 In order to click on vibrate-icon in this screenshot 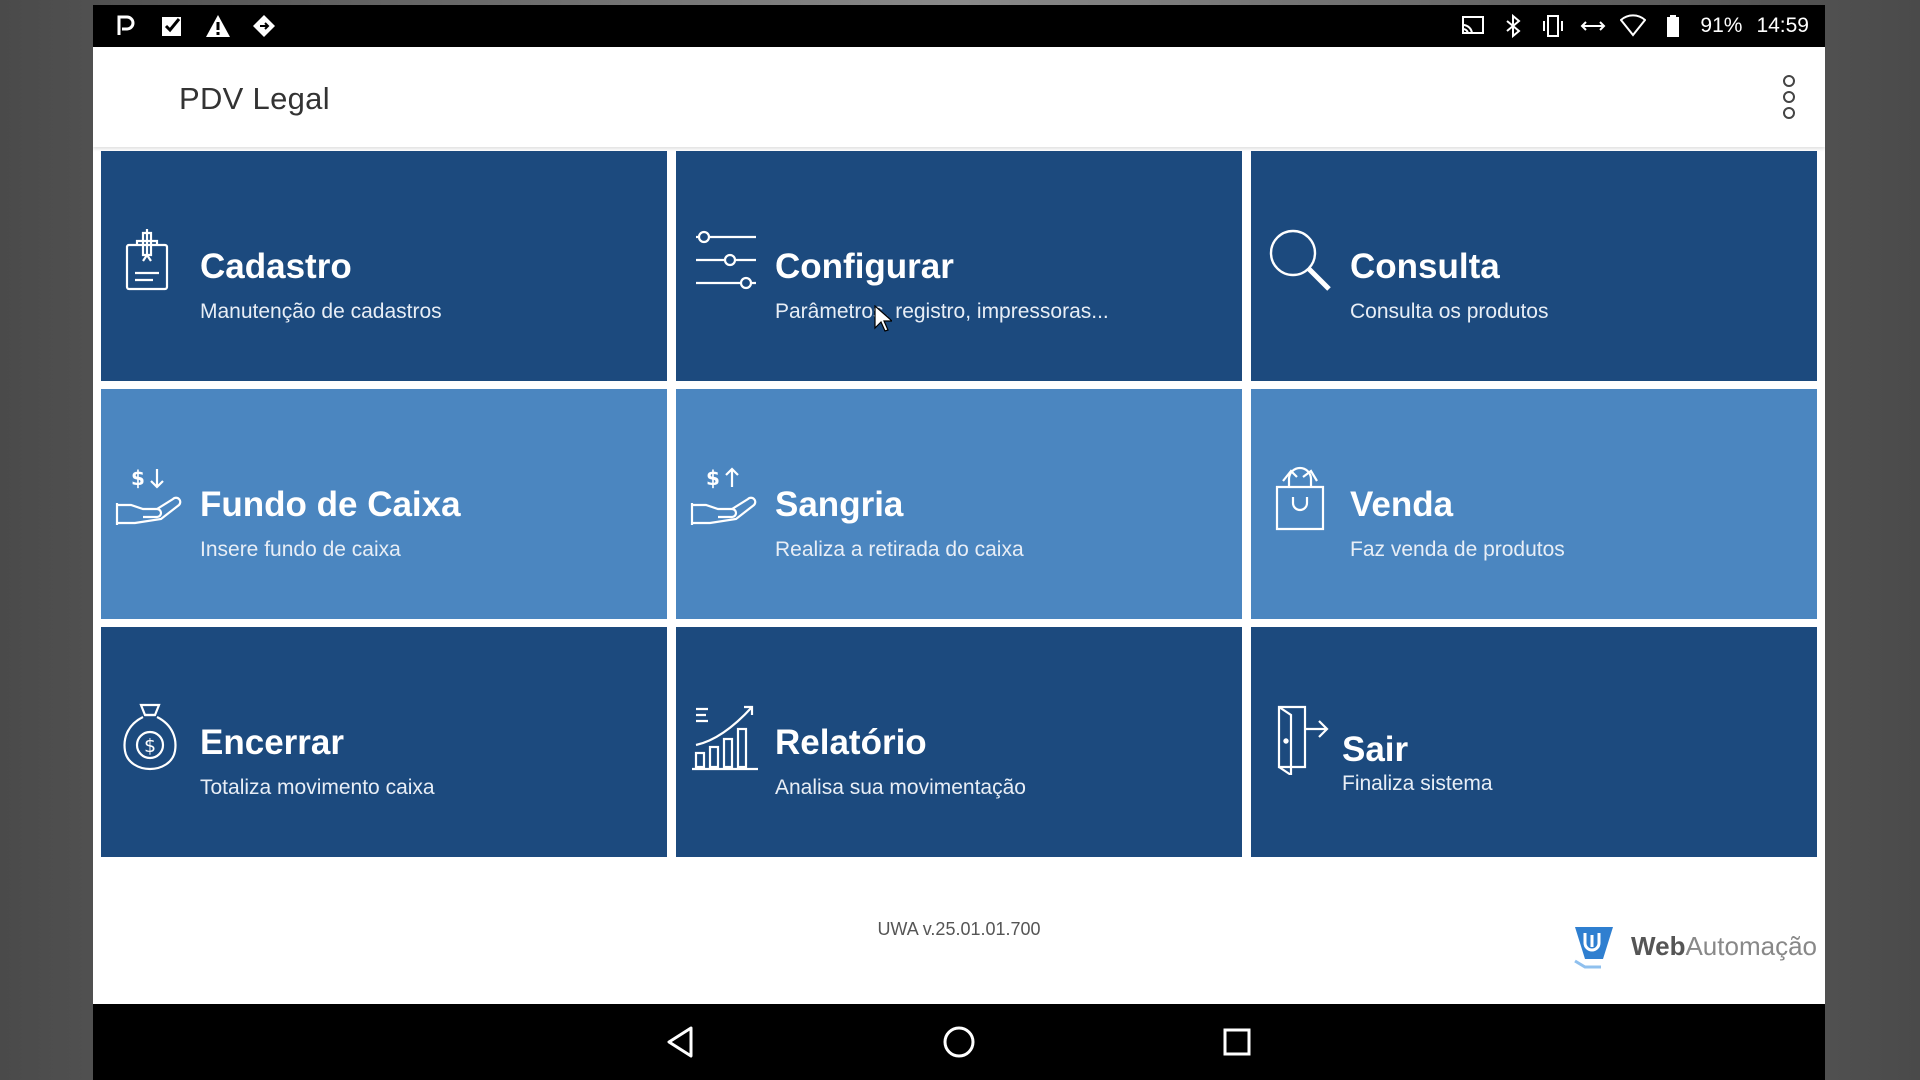, I will do `click(1553, 26)`.